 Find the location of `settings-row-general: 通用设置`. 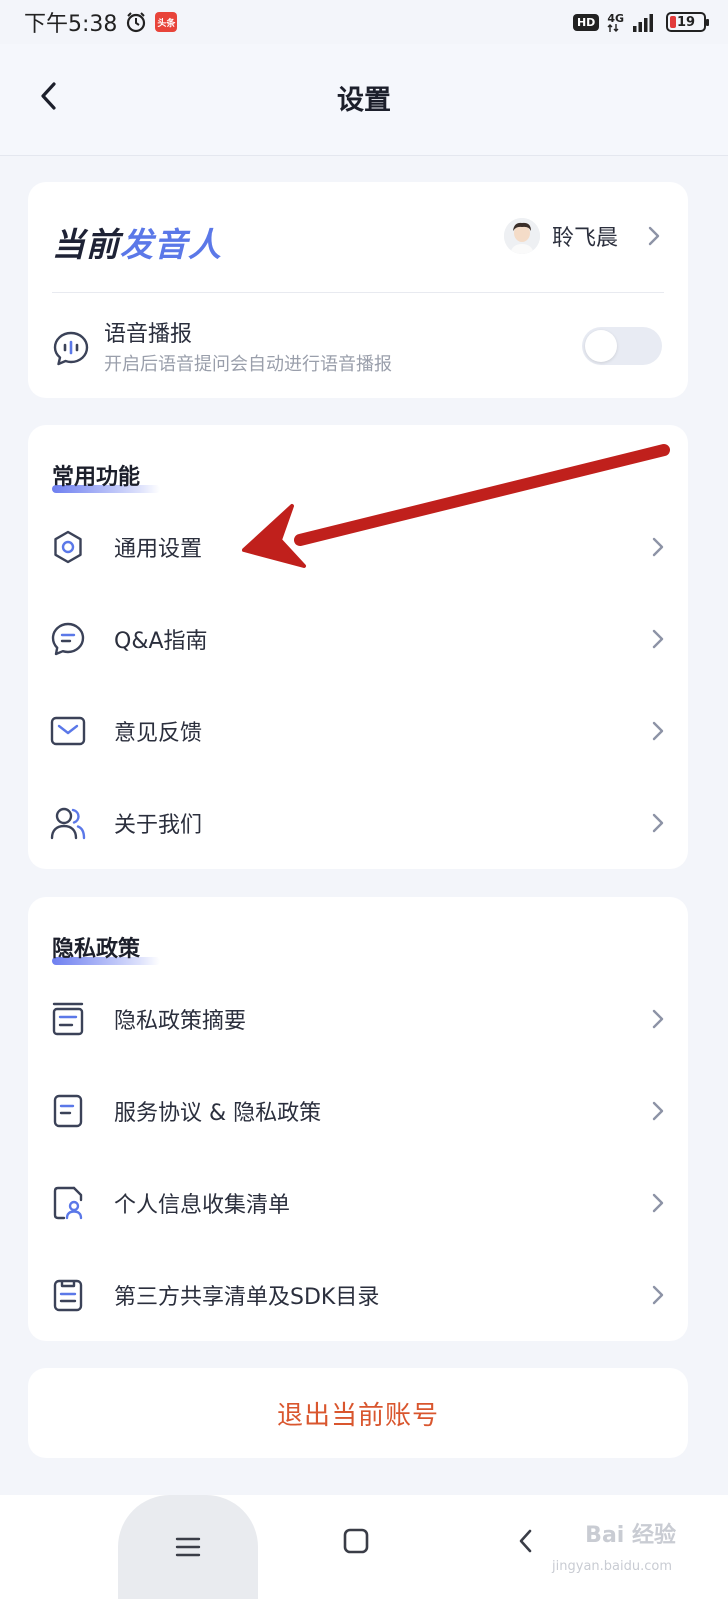

settings-row-general: 通用设置 is located at coordinates (358, 547).